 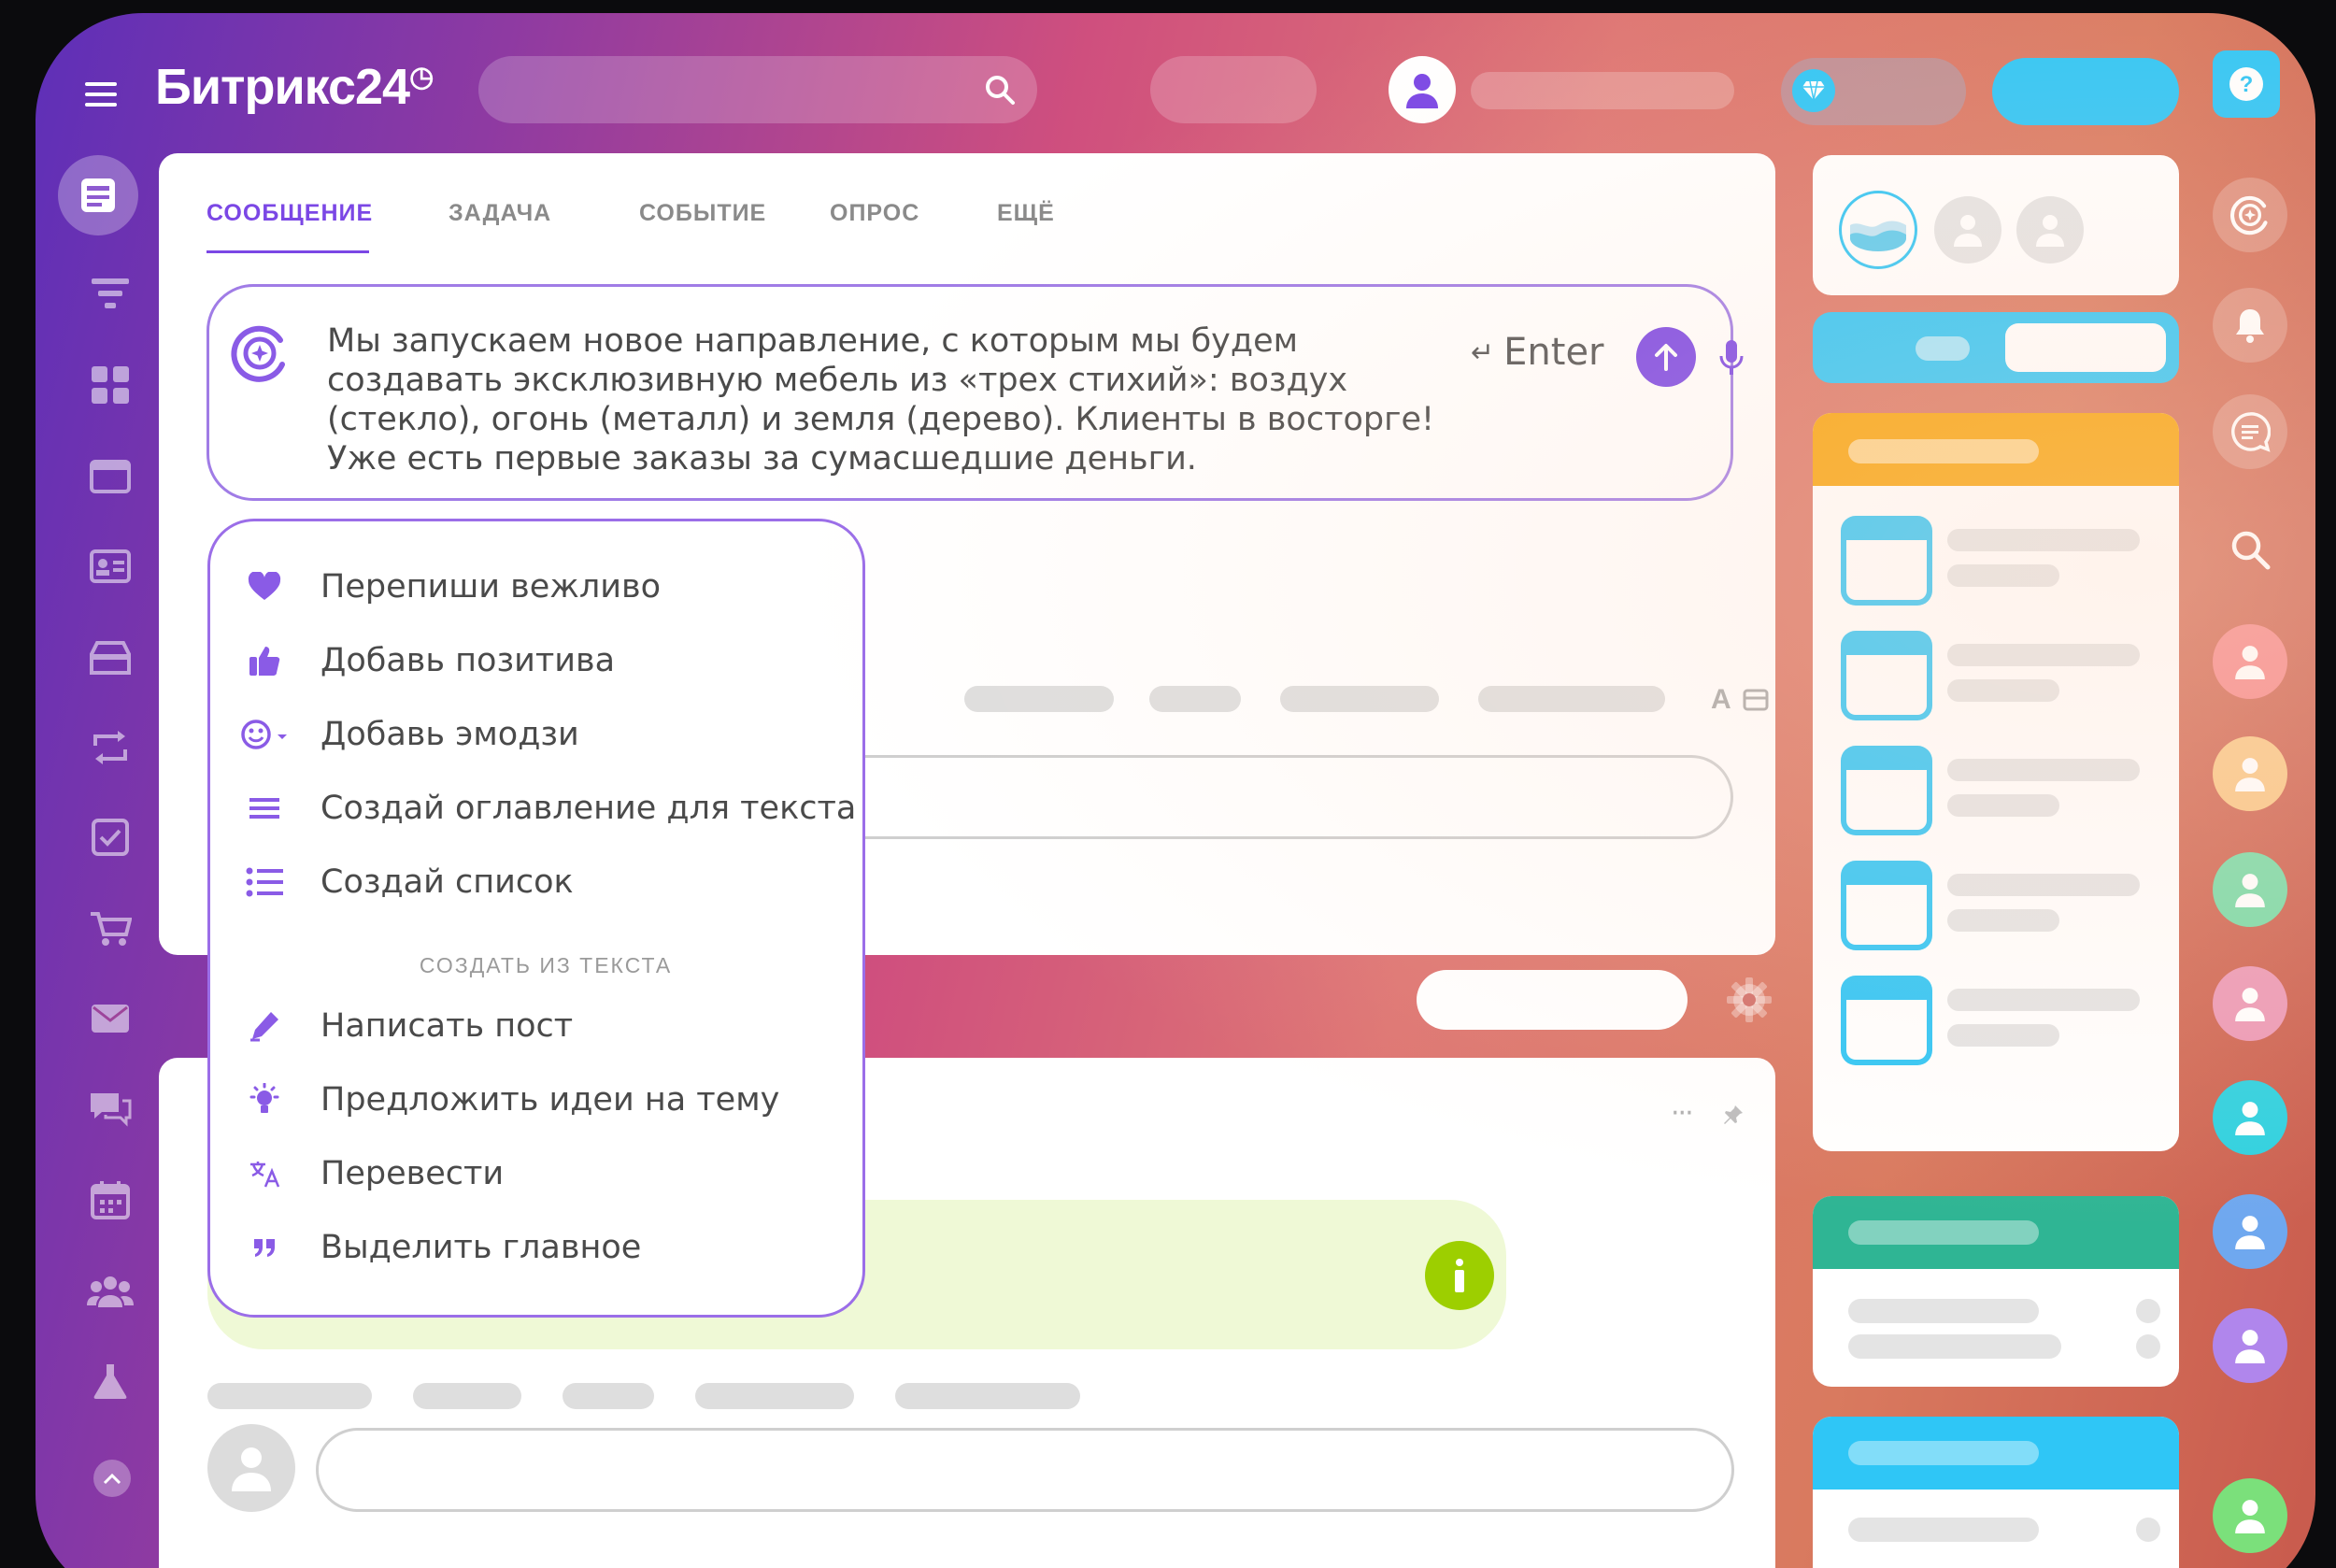 What do you see at coordinates (2250, 1346) in the screenshot?
I see `contact-avatar-violet` at bounding box center [2250, 1346].